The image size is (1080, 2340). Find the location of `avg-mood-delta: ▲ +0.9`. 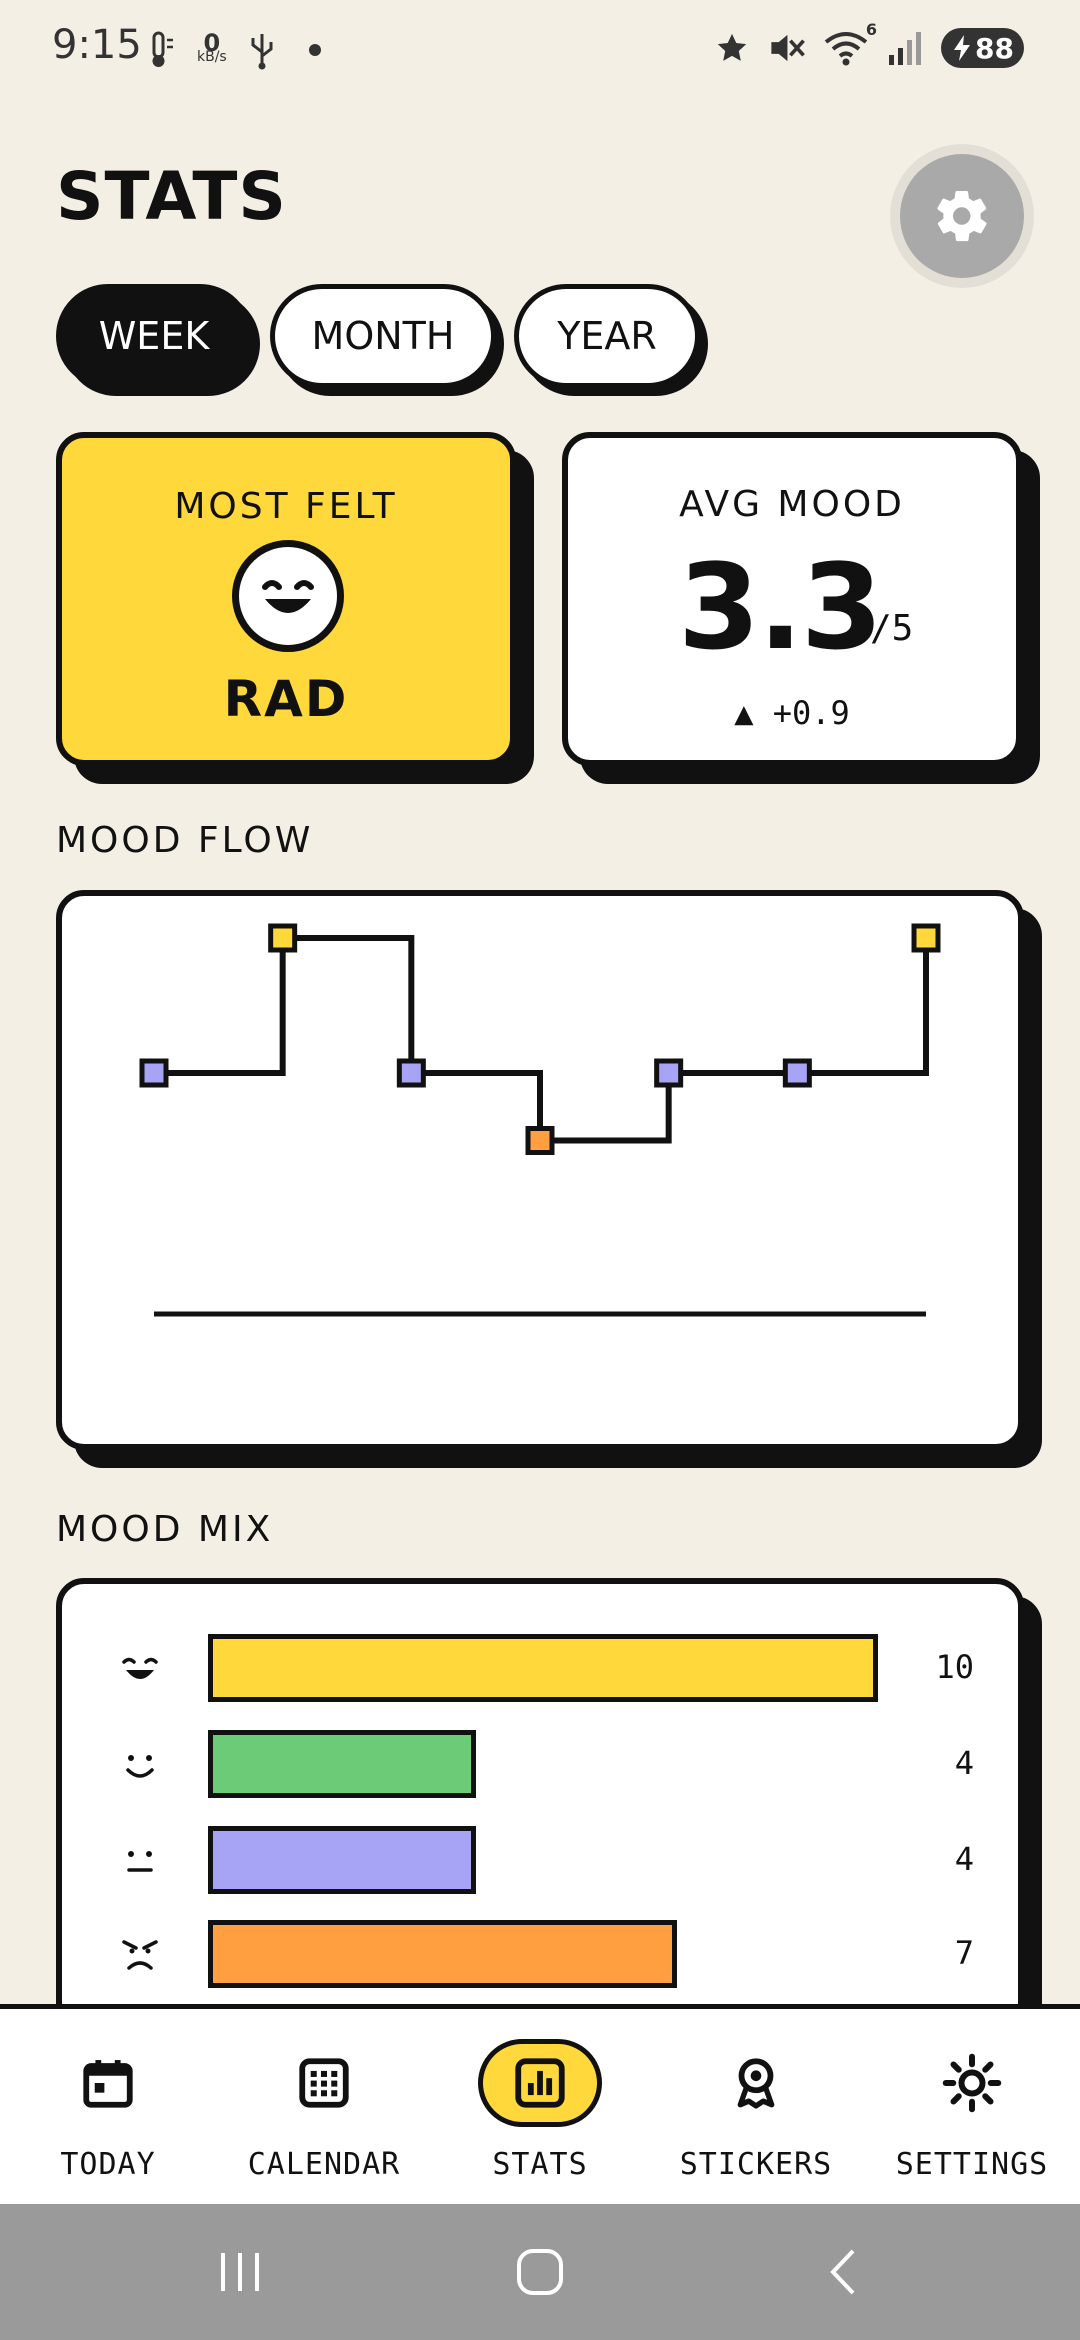

avg-mood-delta: ▲ +0.9 is located at coordinates (792, 713).